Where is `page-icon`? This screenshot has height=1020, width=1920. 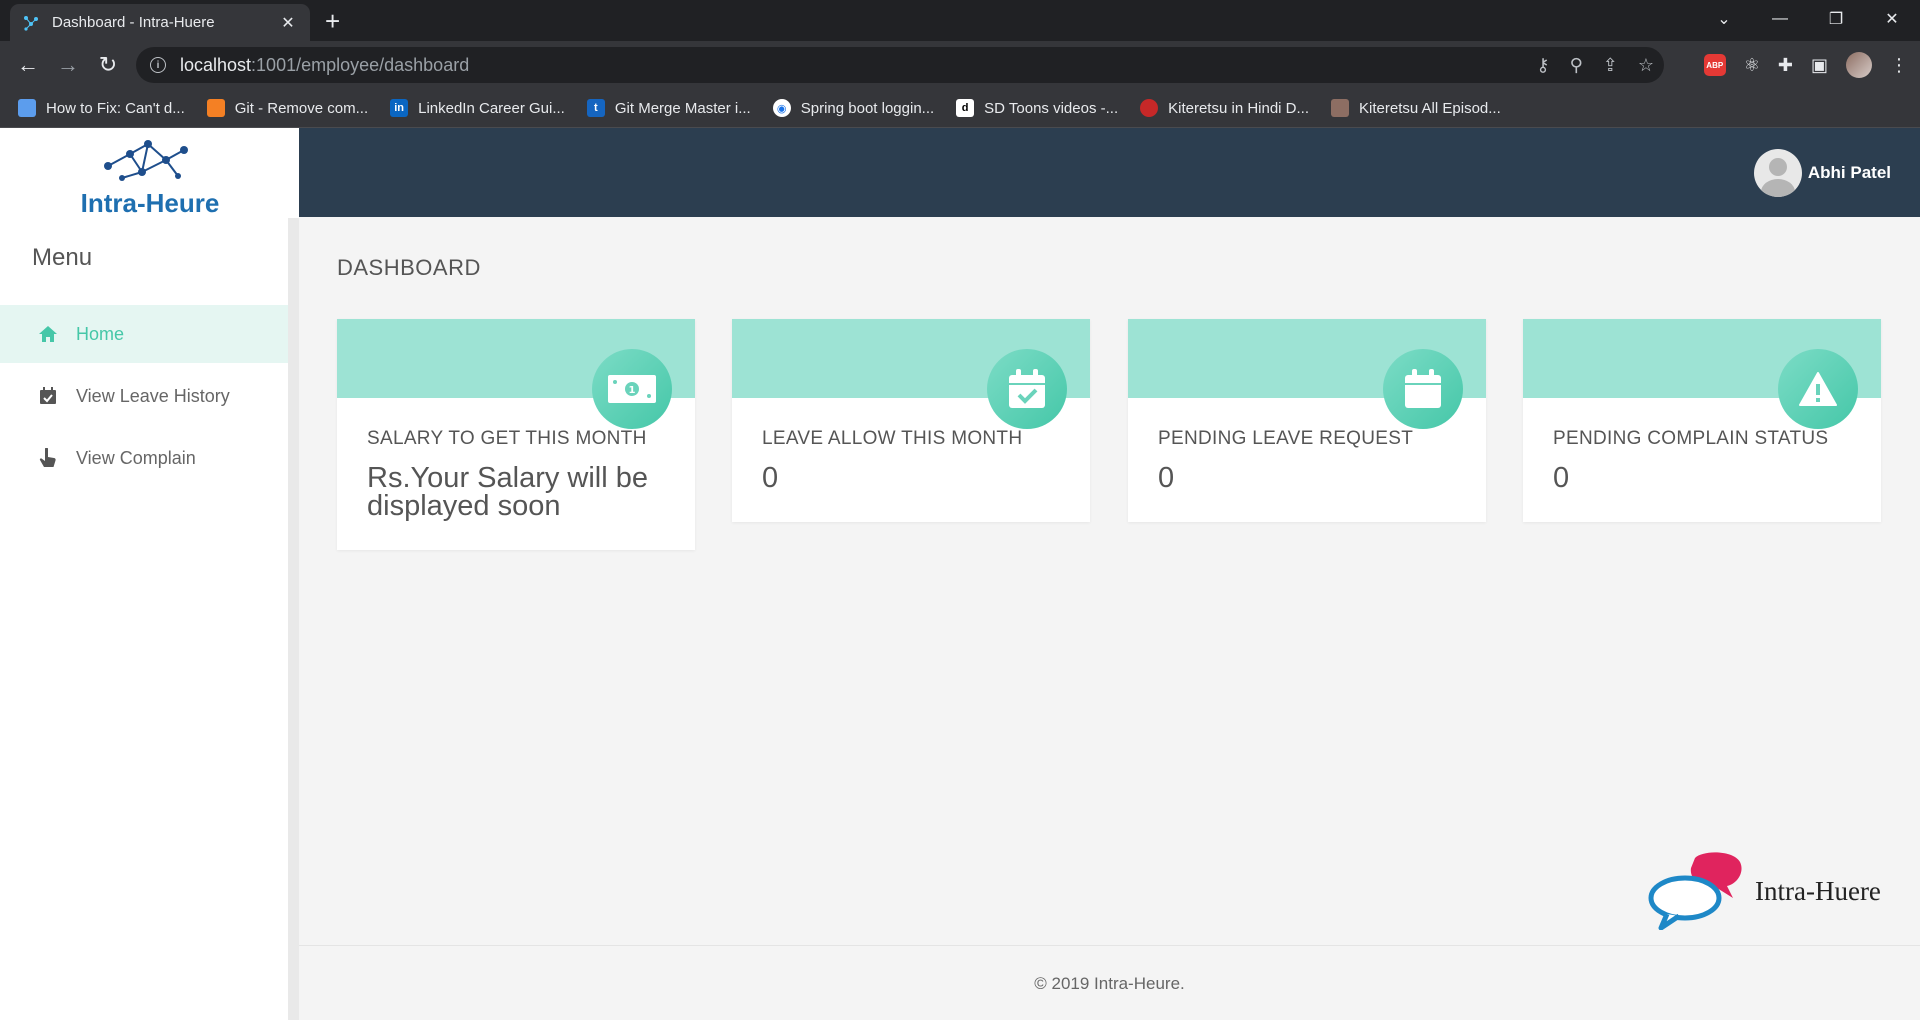
page-icon is located at coordinates (27, 108).